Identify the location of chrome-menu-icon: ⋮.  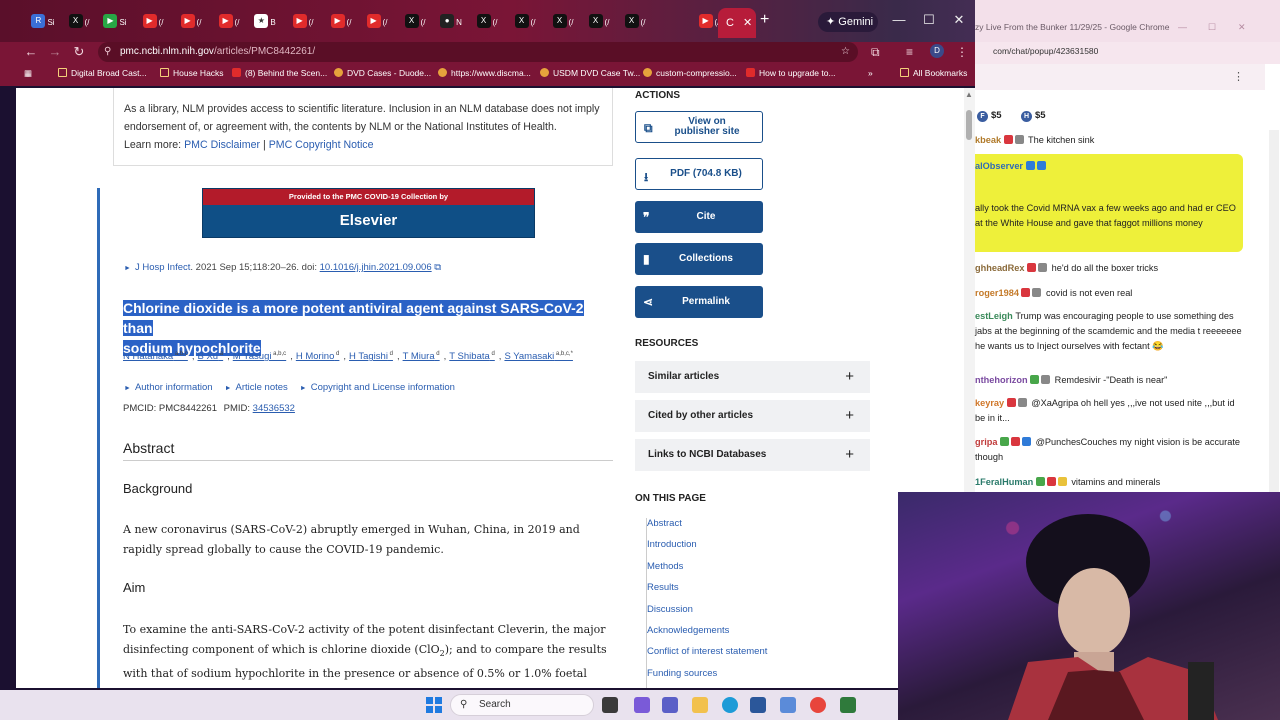
(962, 52).